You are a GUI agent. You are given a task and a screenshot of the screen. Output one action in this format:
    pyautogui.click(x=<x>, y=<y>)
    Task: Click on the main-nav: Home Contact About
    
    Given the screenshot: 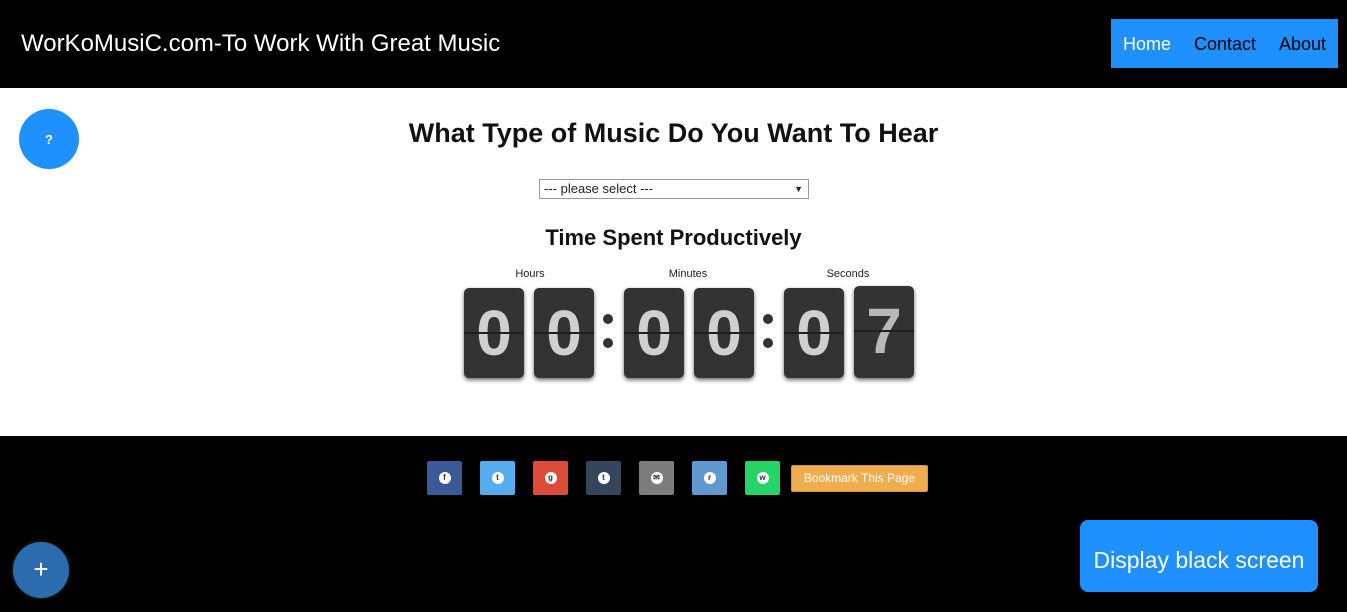 What is the action you would take?
    pyautogui.click(x=1224, y=43)
    